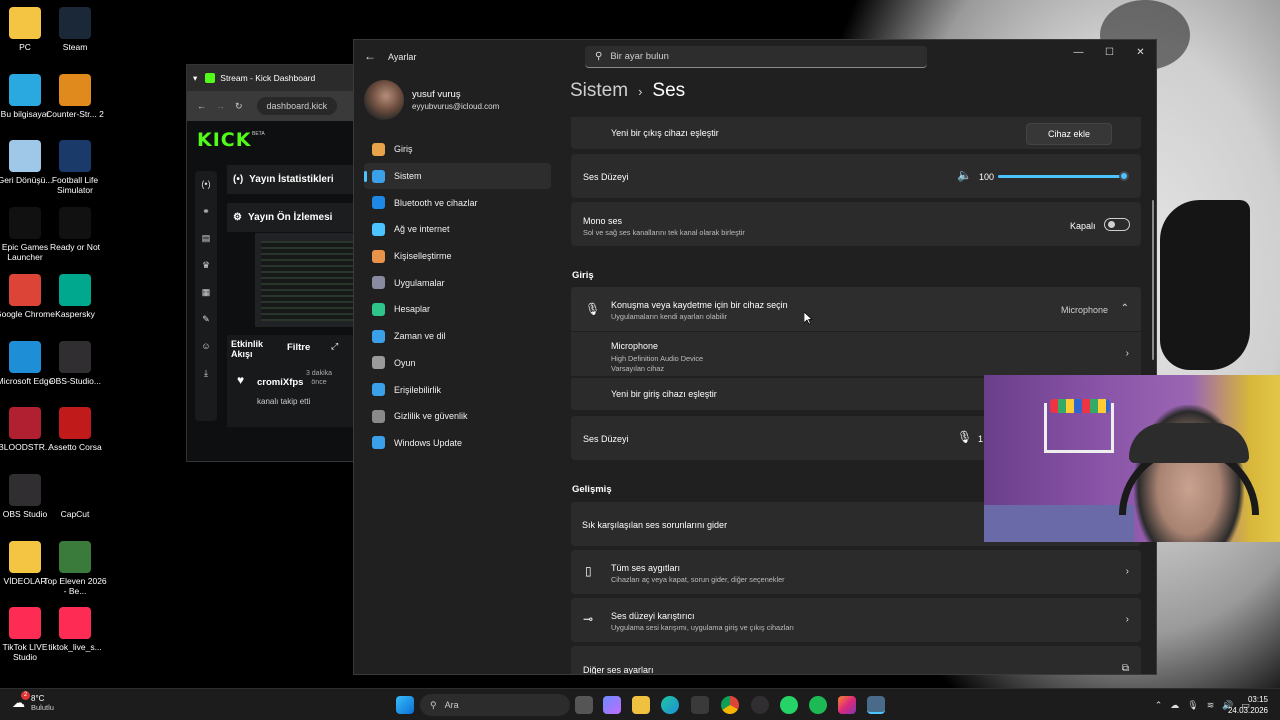 The width and height of the screenshot is (1280, 720). Describe the element at coordinates (495, 705) in the screenshot. I see `taskbar-search: ⚲ Ara` at that location.